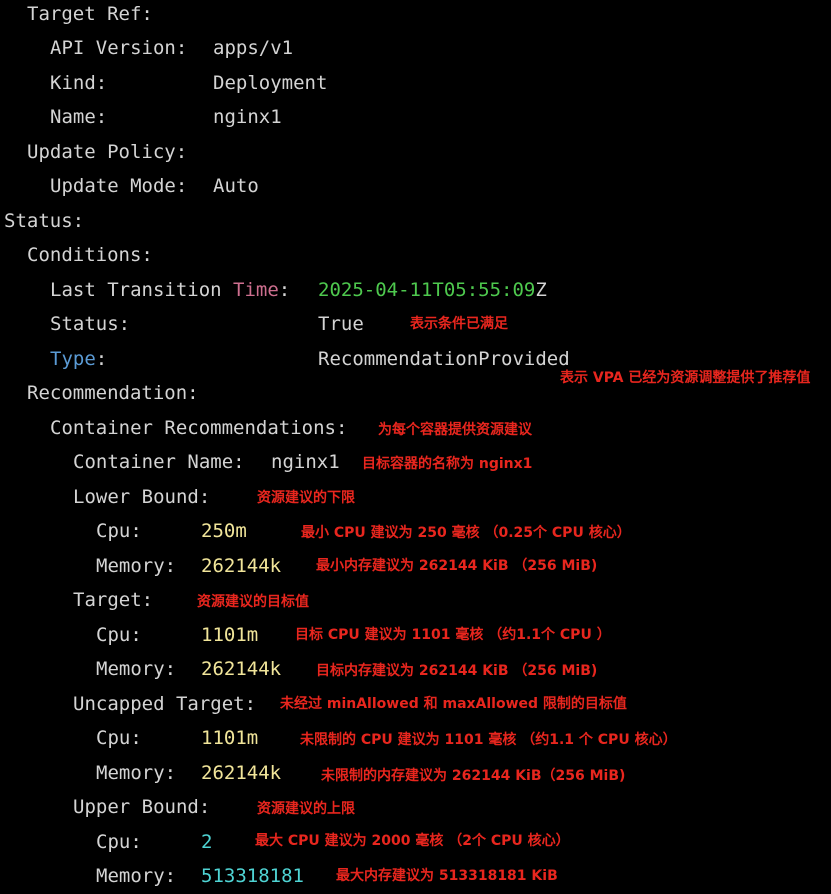  Describe the element at coordinates (455, 430) in the screenshot. I see `annotation-container-recommendations: 为每个容器提供资源建议` at that location.